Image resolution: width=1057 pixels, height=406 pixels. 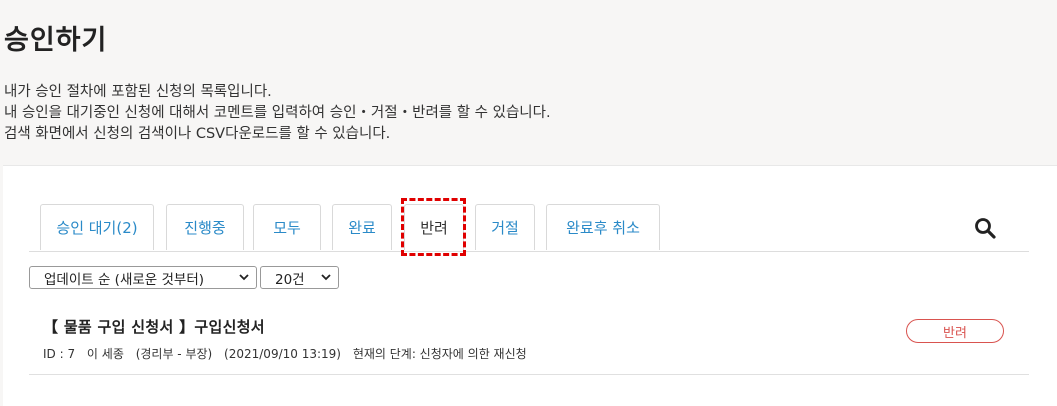 I want to click on count-select-value: 20건, so click(x=290, y=279).